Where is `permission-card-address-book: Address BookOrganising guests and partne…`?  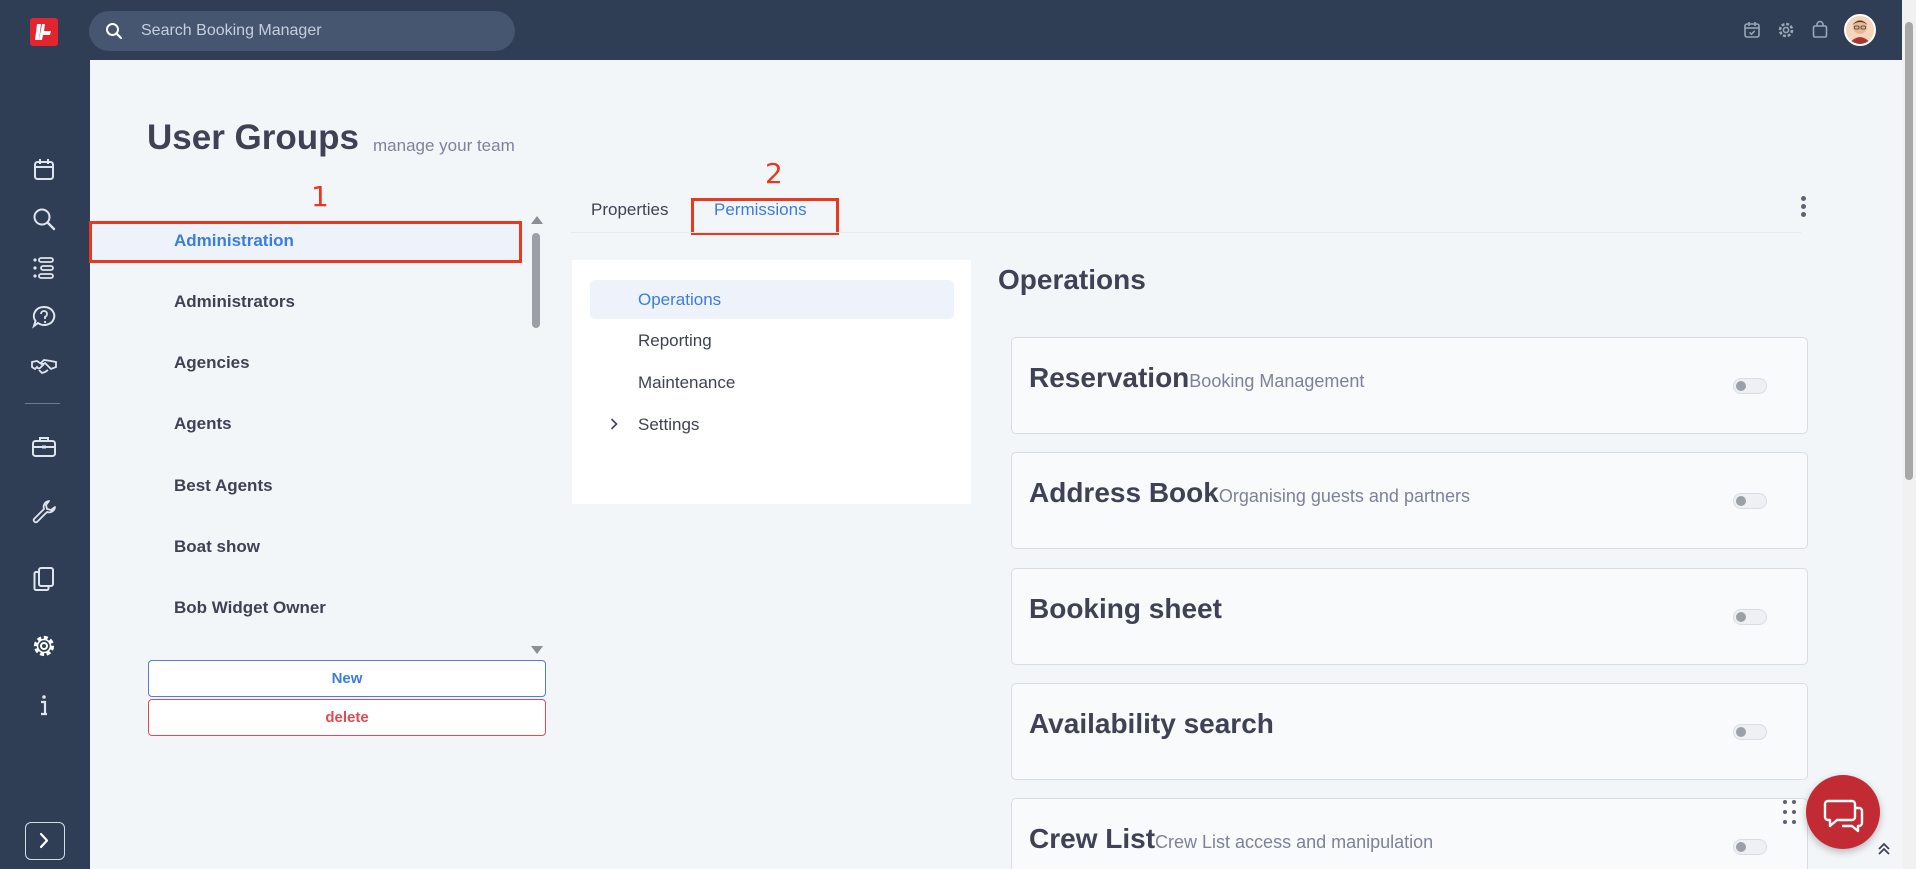
permission-card-address-book: Address BookOrganising guests and partne… is located at coordinates (1409, 500).